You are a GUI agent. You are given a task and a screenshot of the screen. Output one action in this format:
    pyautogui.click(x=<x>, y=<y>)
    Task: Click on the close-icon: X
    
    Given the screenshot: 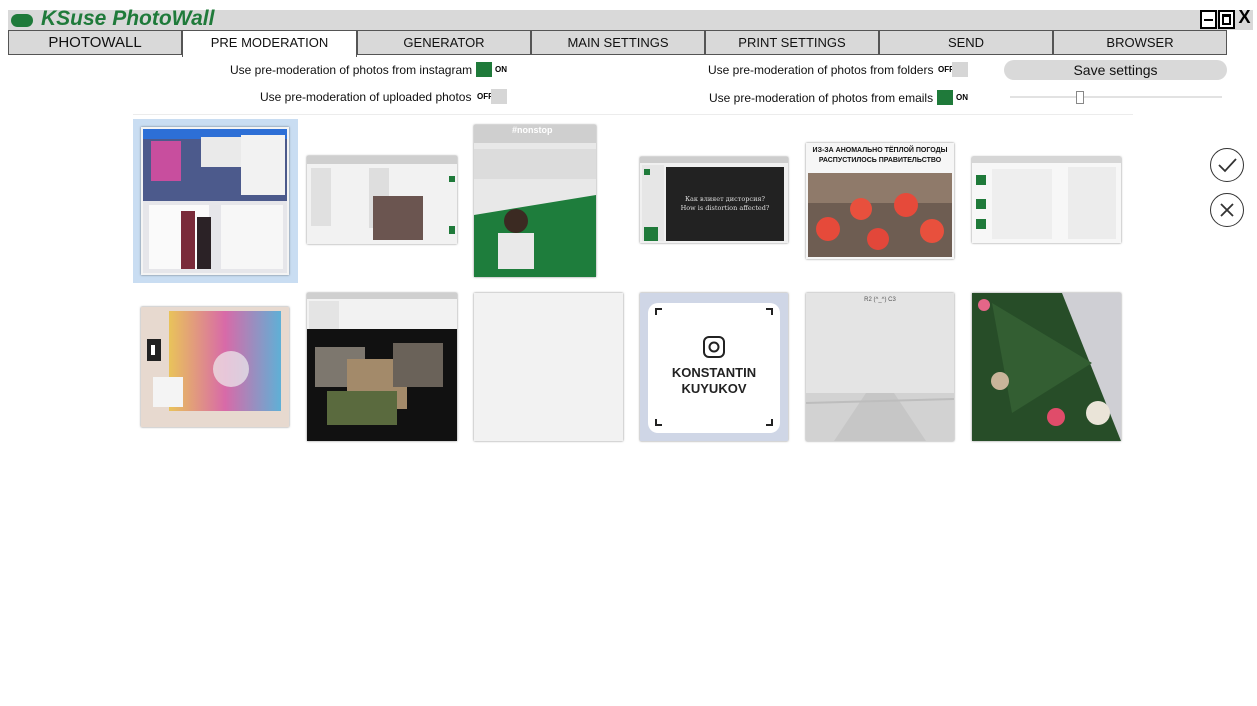 What is the action you would take?
    pyautogui.click(x=1244, y=18)
    